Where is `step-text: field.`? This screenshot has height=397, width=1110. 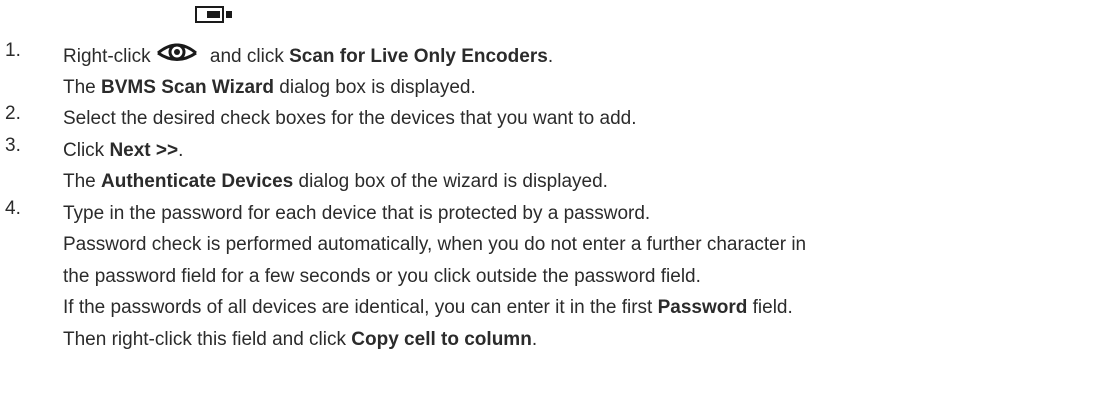
step-text: field. is located at coordinates (770, 307).